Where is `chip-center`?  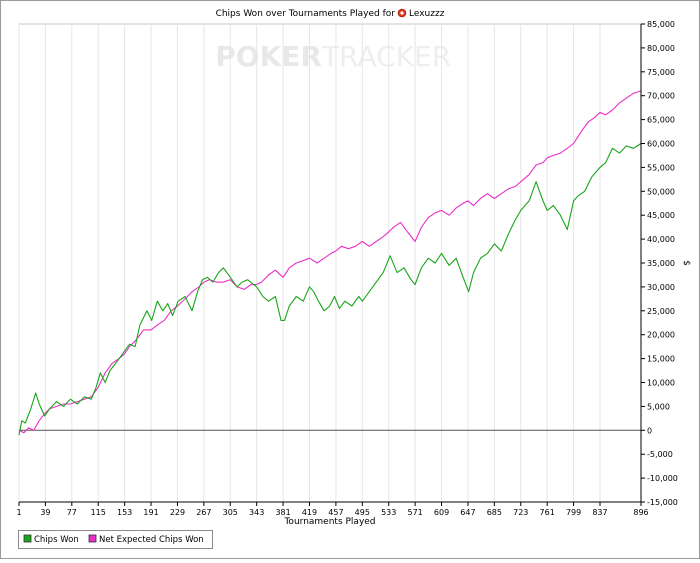
chip-center is located at coordinates (402, 13).